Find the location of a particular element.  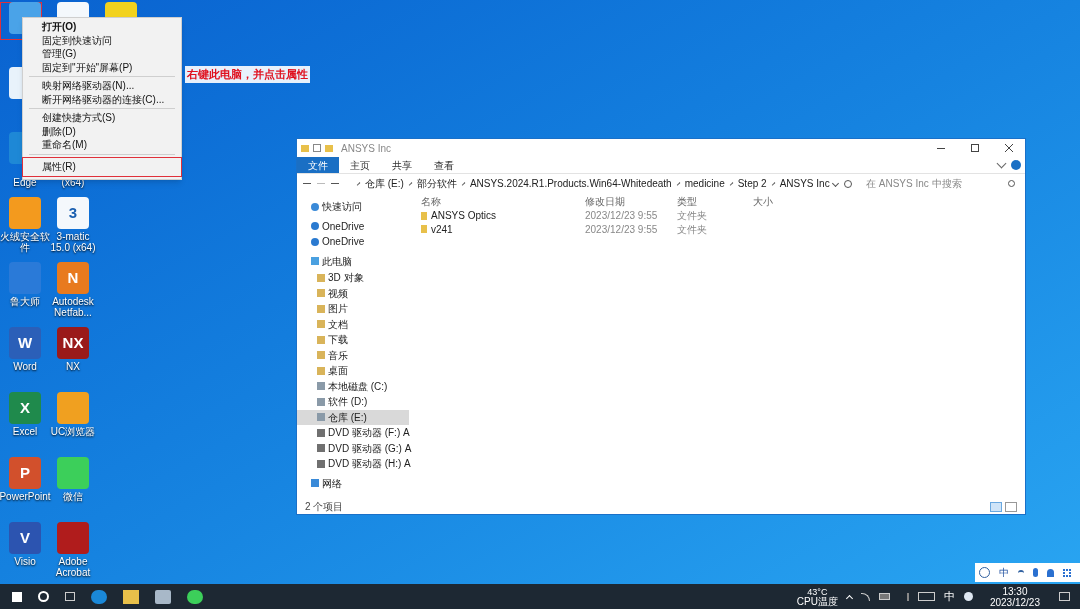

sidebar-label: 本地磁盘 (C:) is located at coordinates (358, 386).